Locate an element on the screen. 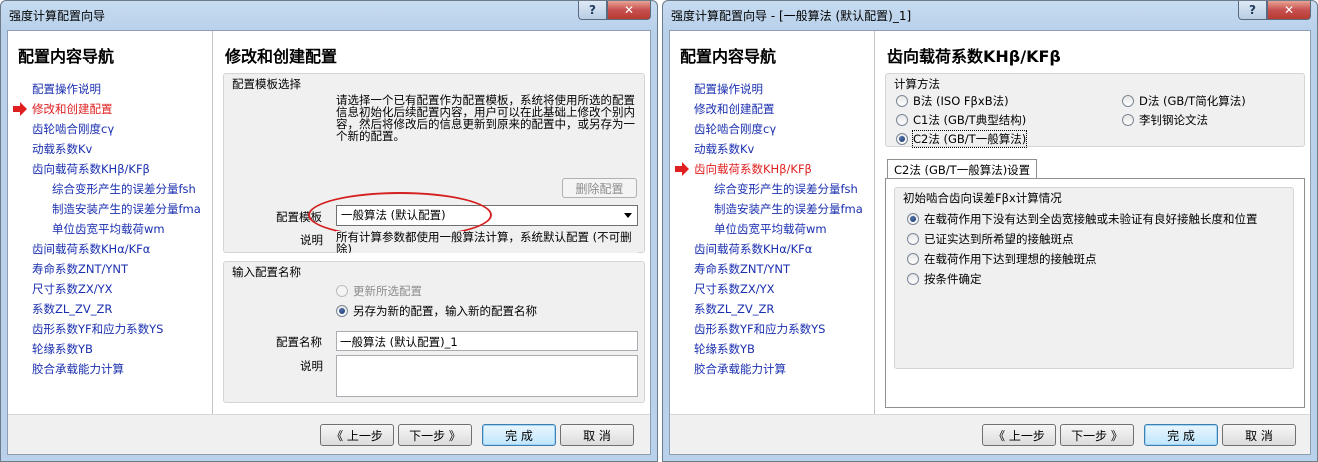 Image resolution: width=1318 pixels, height=462 pixels. contact-option-2-radio: 已证实达到所希望的接触斑点 is located at coordinates (990, 239).